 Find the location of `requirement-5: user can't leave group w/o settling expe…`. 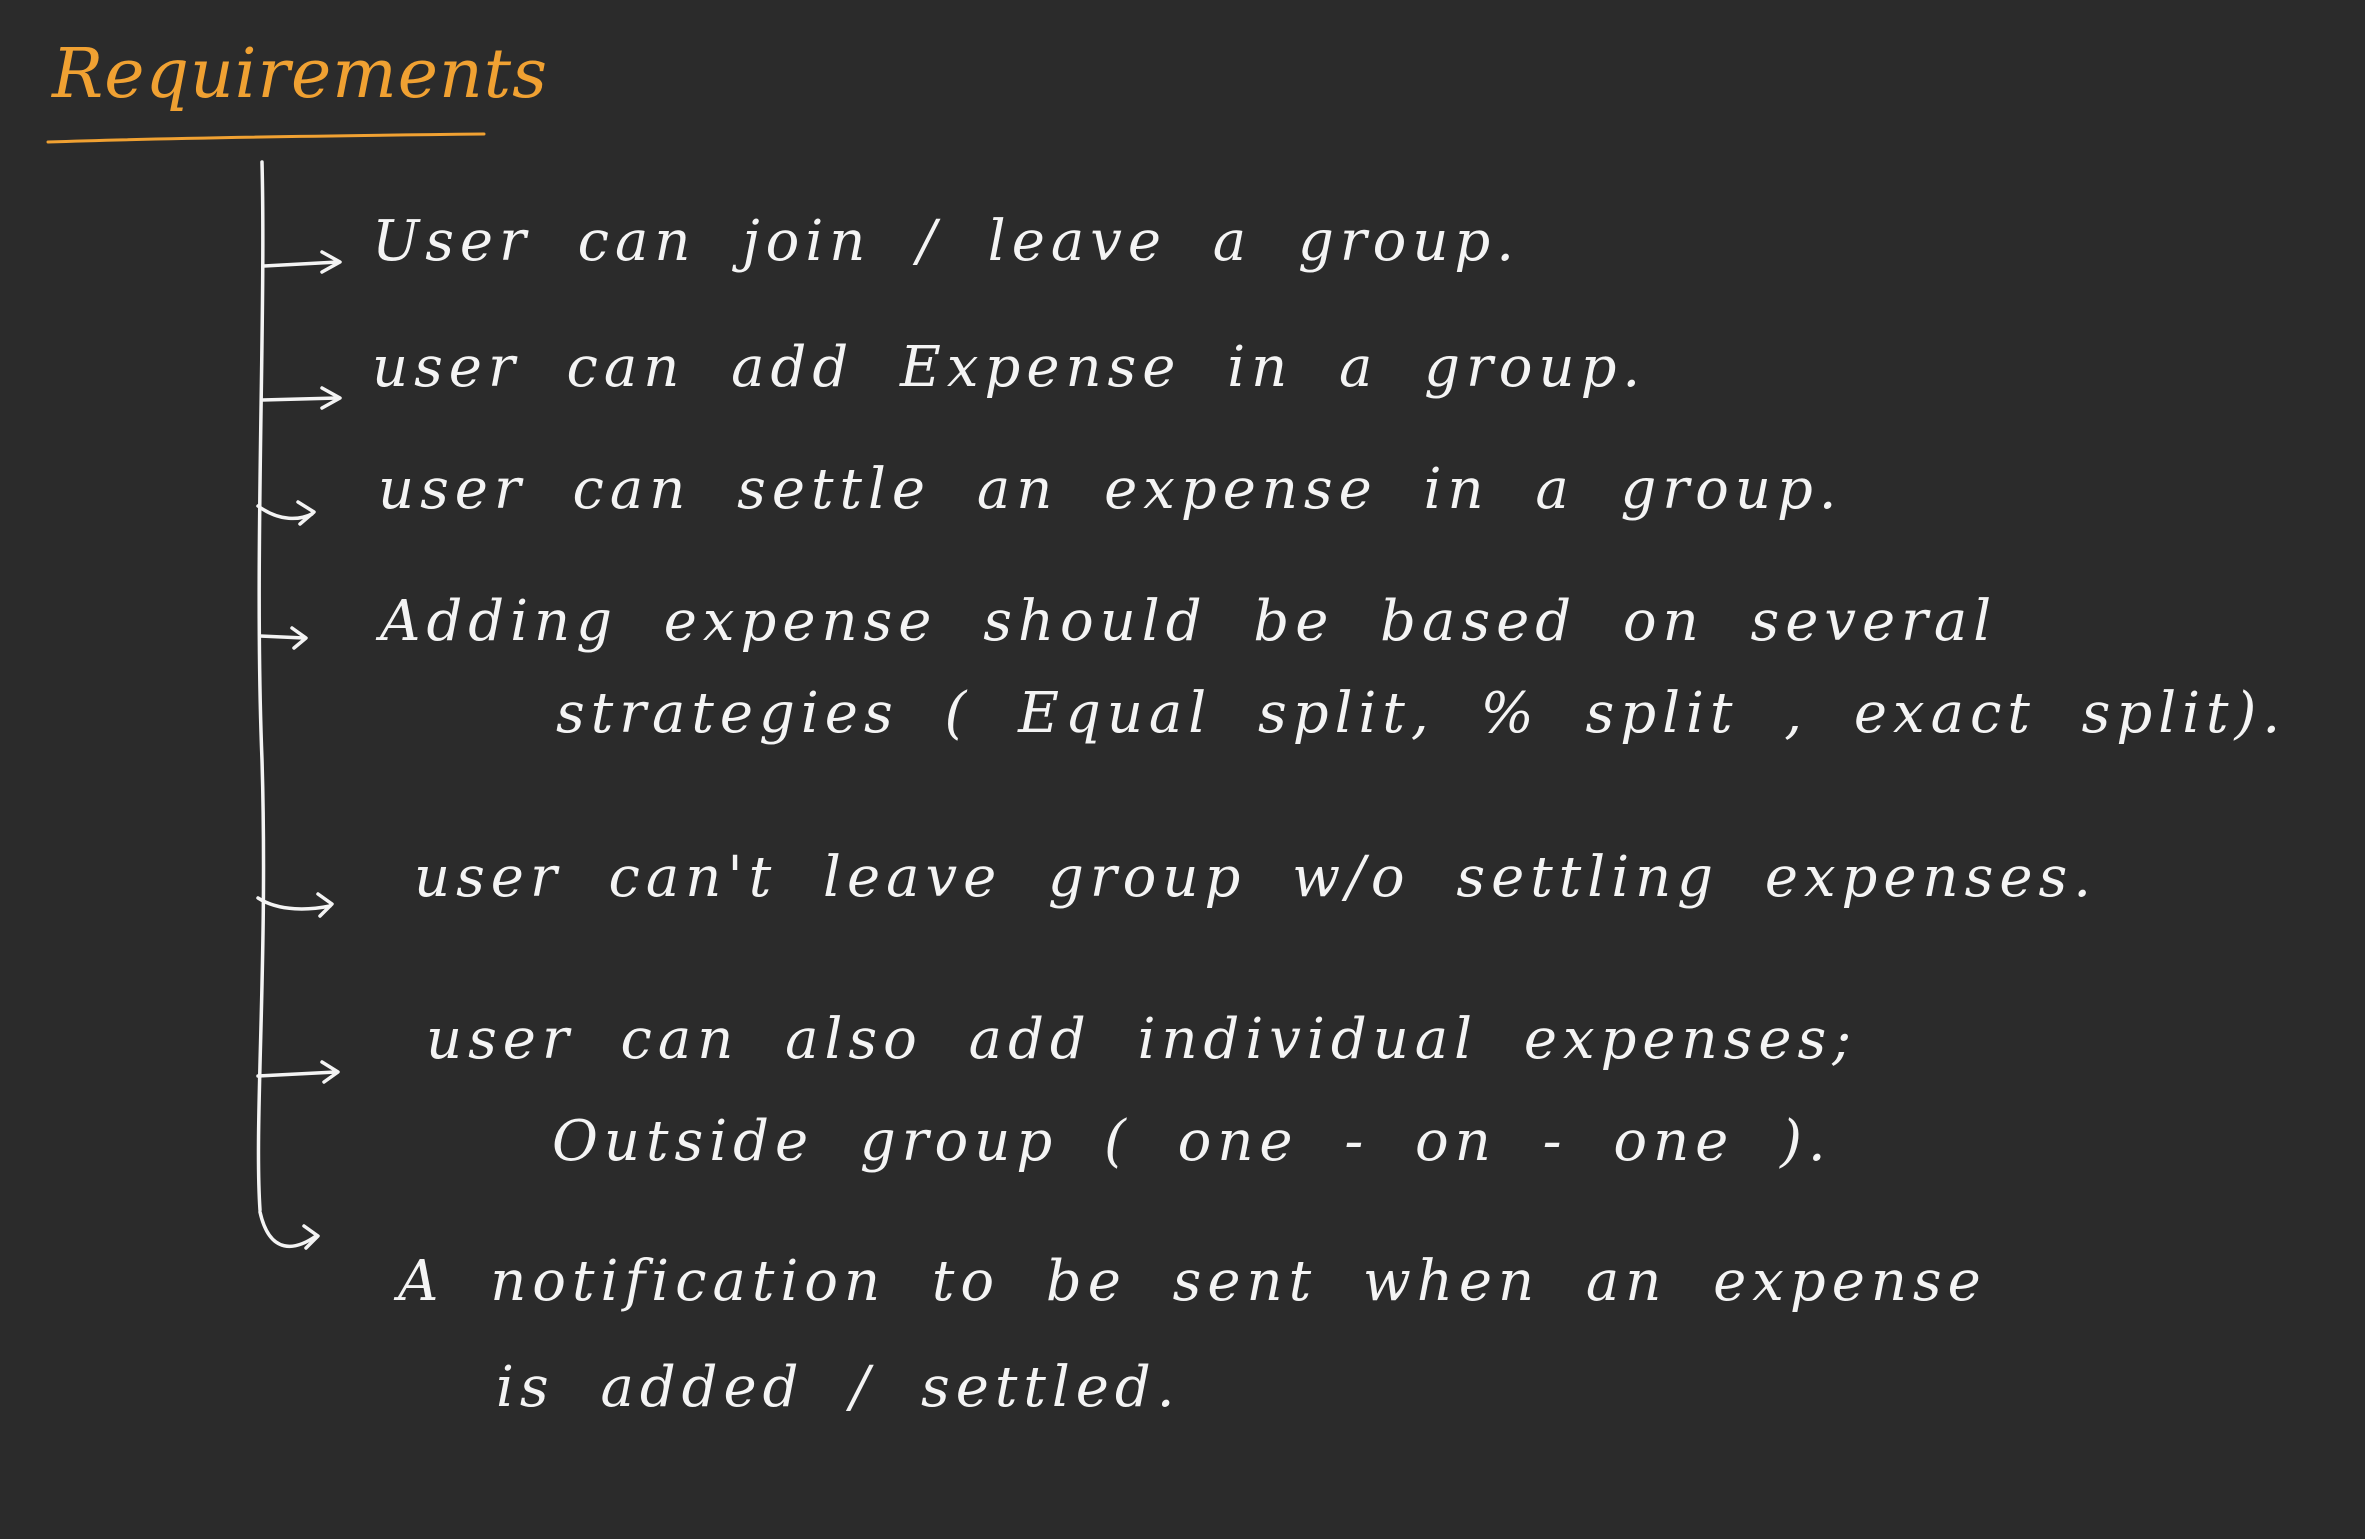

requirement-5: user can't leave group w/o settling expe… is located at coordinates (1256, 877).